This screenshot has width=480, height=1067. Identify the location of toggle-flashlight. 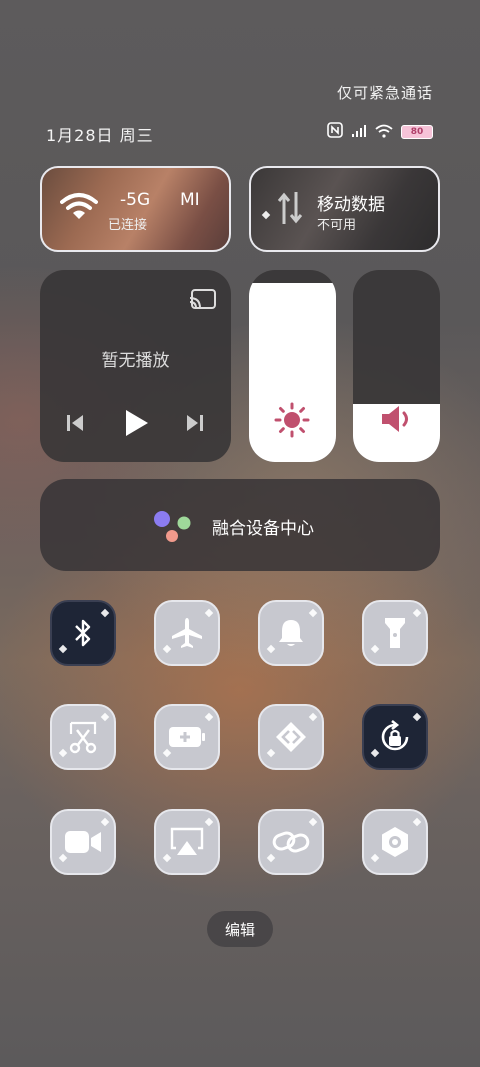
(395, 633).